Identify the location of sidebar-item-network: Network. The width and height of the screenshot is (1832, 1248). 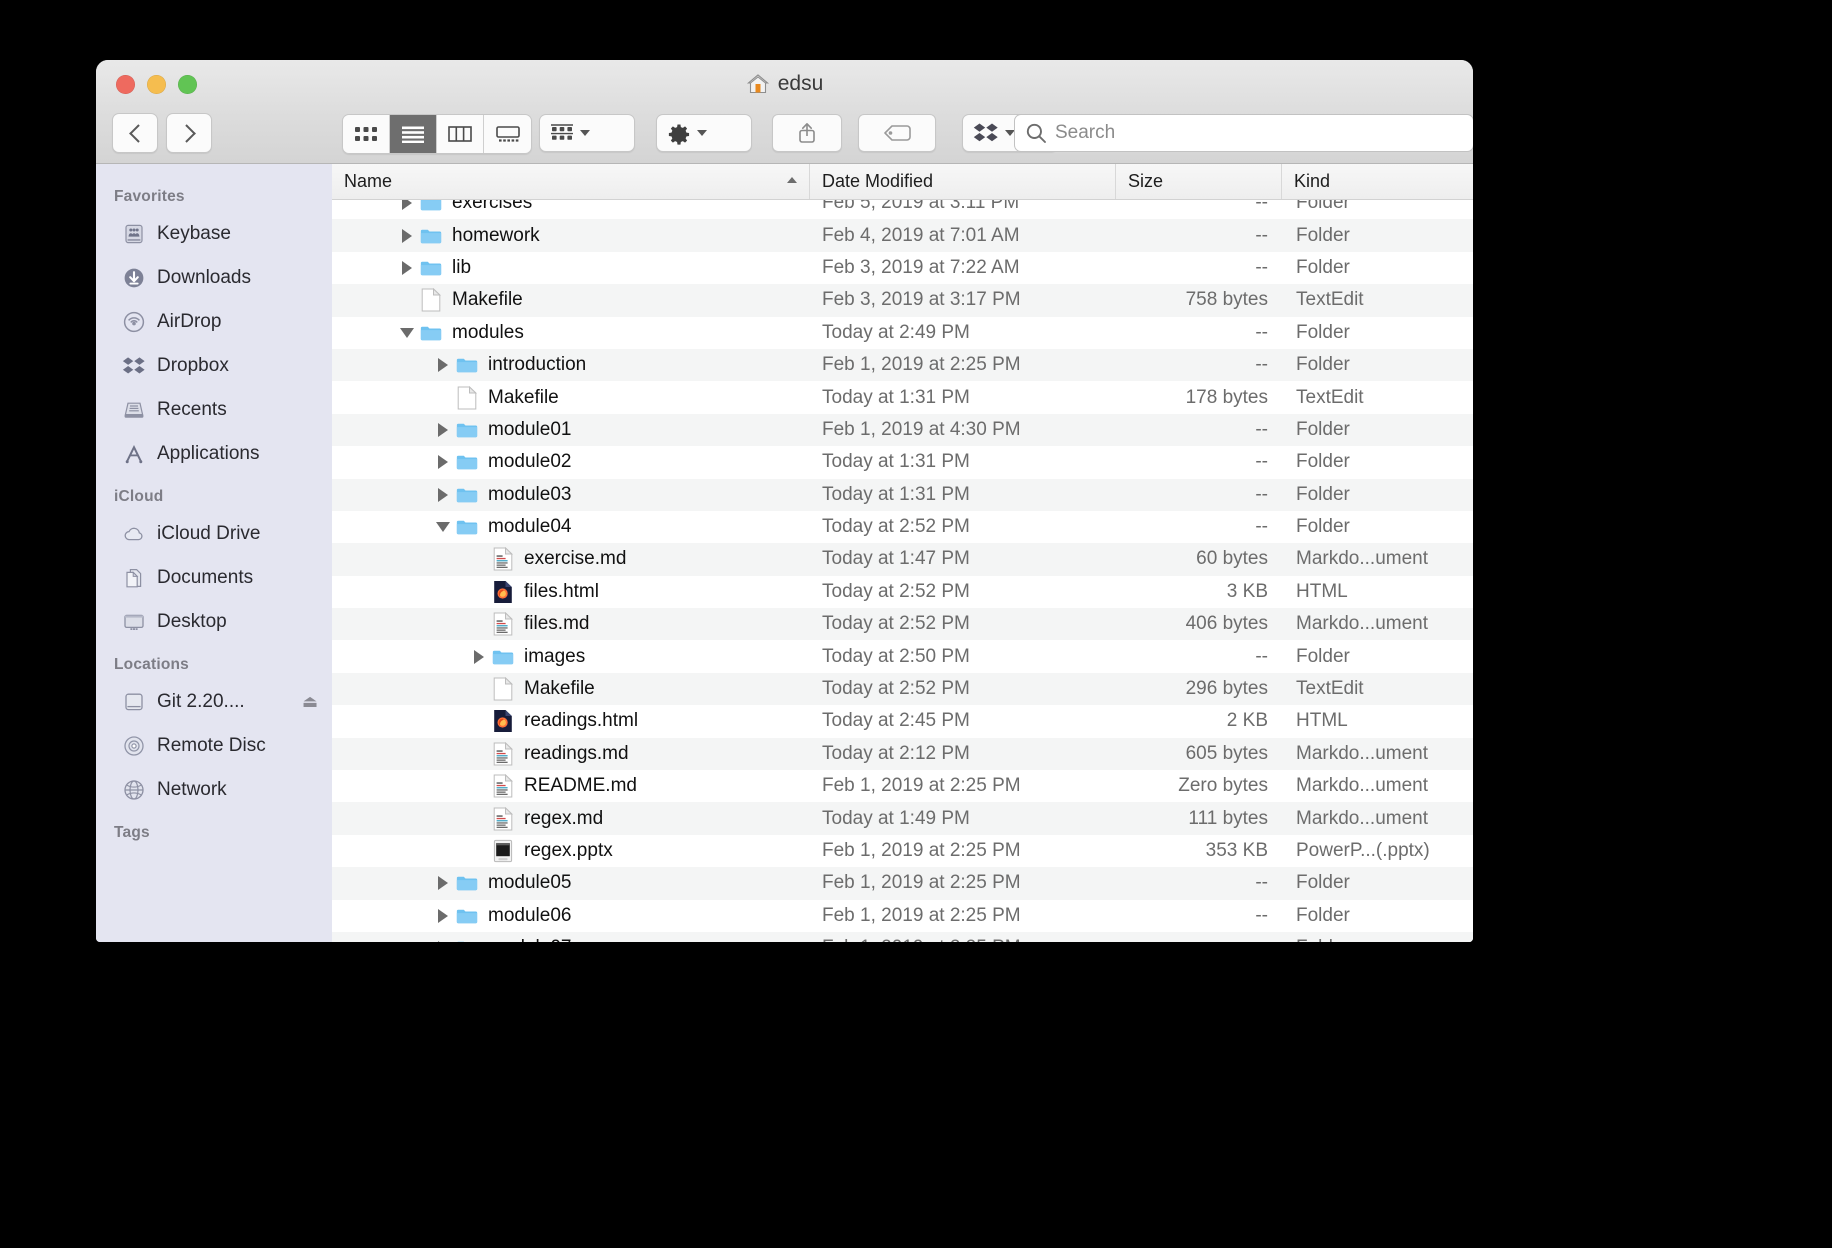
(214, 790).